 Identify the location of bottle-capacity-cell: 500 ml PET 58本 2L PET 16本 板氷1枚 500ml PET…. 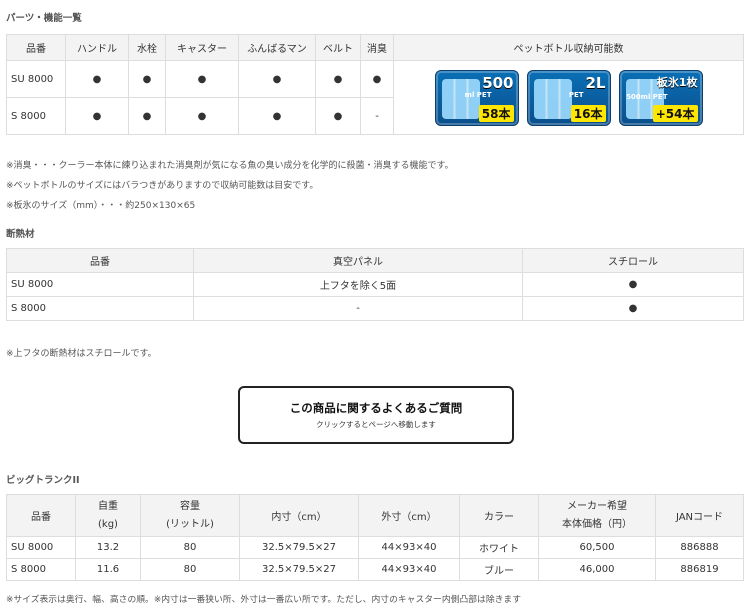
(568, 97).